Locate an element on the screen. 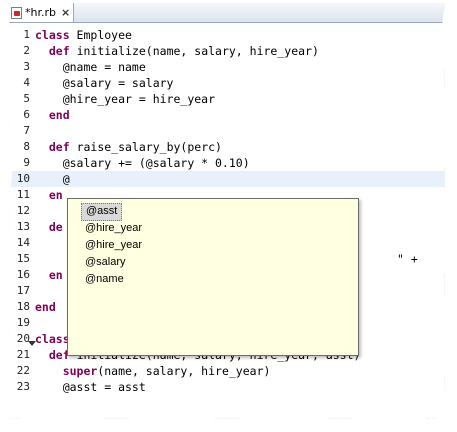 Image resolution: width=457 pixels, height=432 pixels. line-number: 10 is located at coordinates (23, 178).